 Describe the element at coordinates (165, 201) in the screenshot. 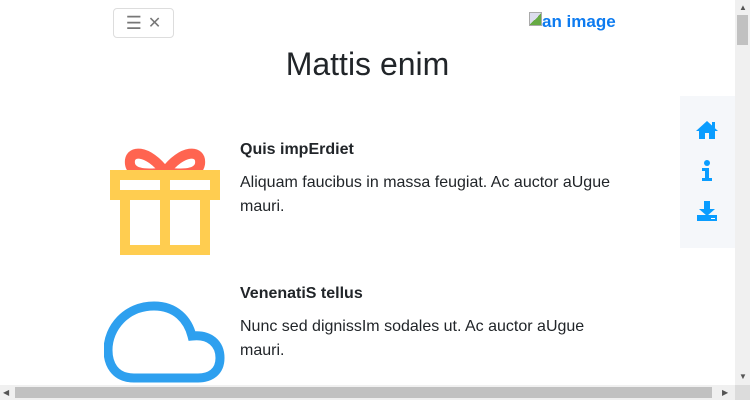

I see `gift-icon` at that location.